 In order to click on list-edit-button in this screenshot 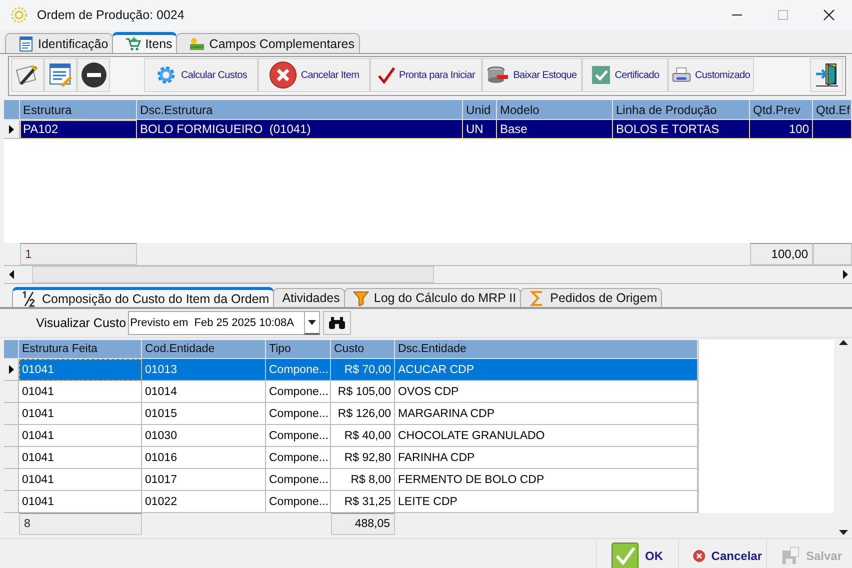, I will do `click(60, 75)`.